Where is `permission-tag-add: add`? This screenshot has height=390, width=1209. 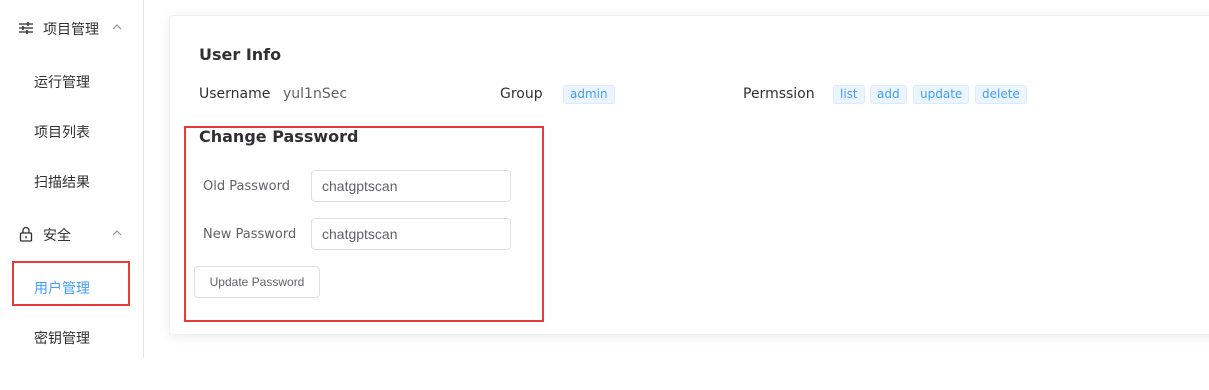
permission-tag-add: add is located at coordinates (888, 94).